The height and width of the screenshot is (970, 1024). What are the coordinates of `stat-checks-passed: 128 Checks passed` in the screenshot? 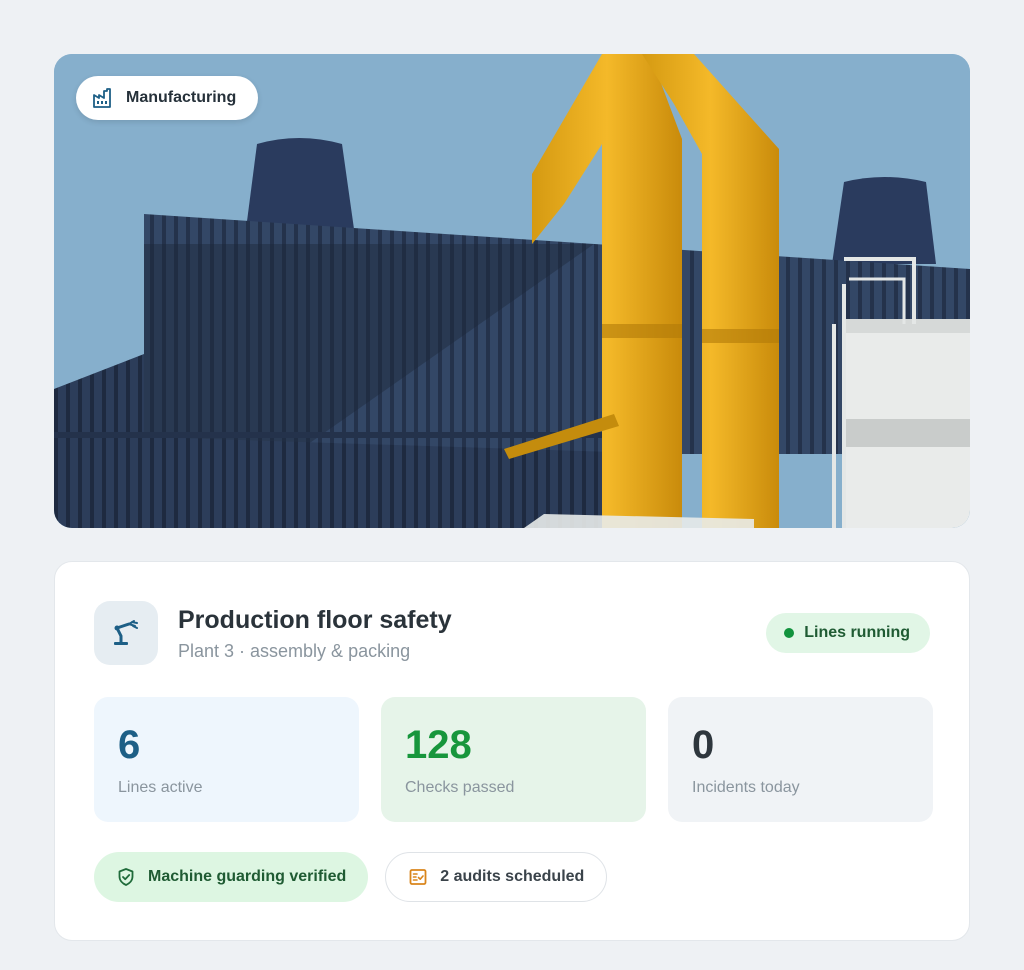 It's located at (513, 759).